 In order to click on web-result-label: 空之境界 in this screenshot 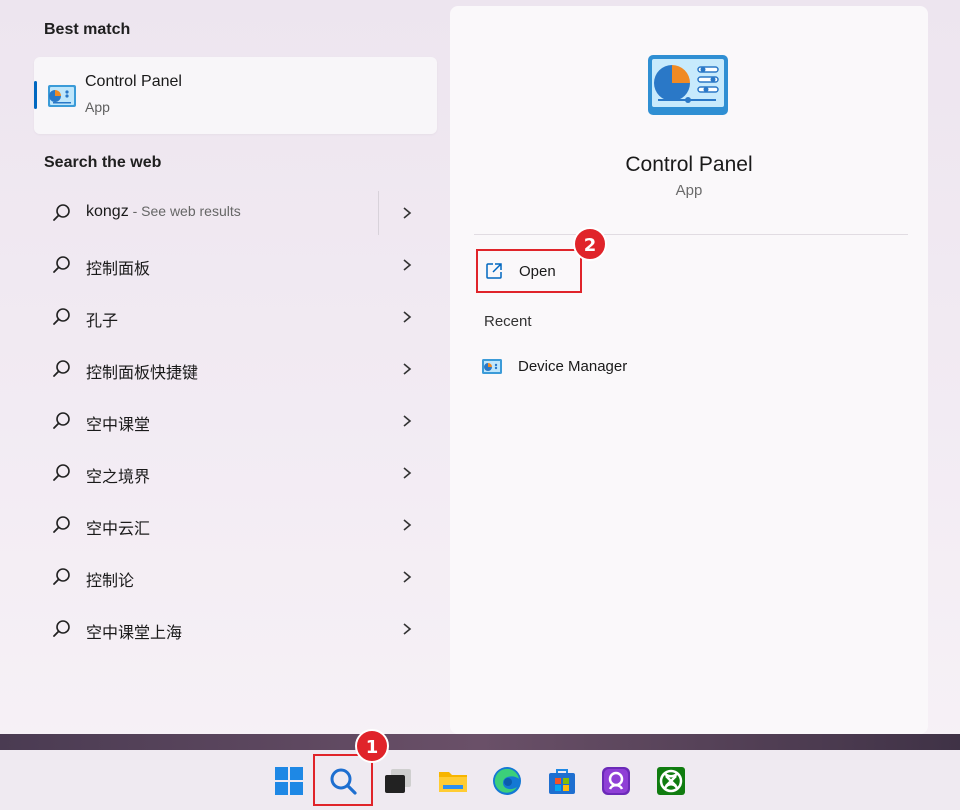, I will do `click(118, 475)`.